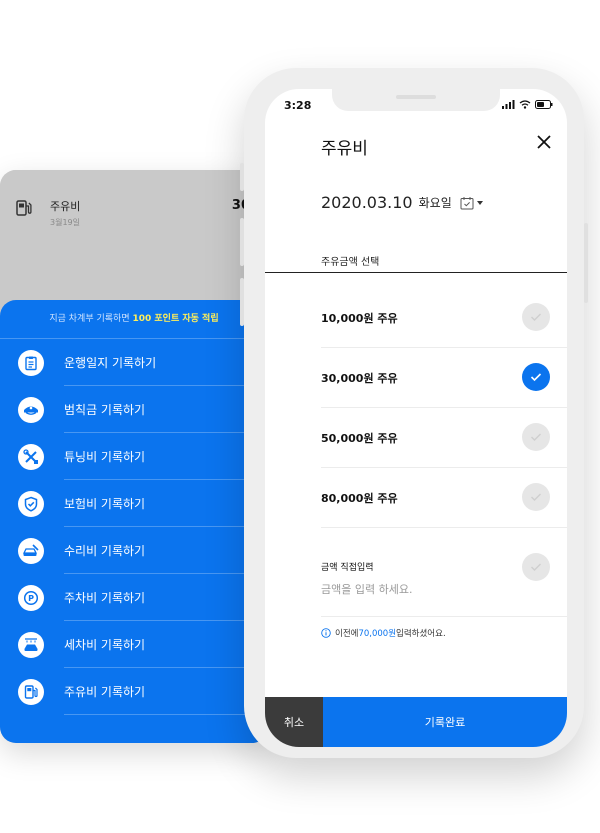 The height and width of the screenshot is (833, 600). I want to click on speaker, so click(416, 97).